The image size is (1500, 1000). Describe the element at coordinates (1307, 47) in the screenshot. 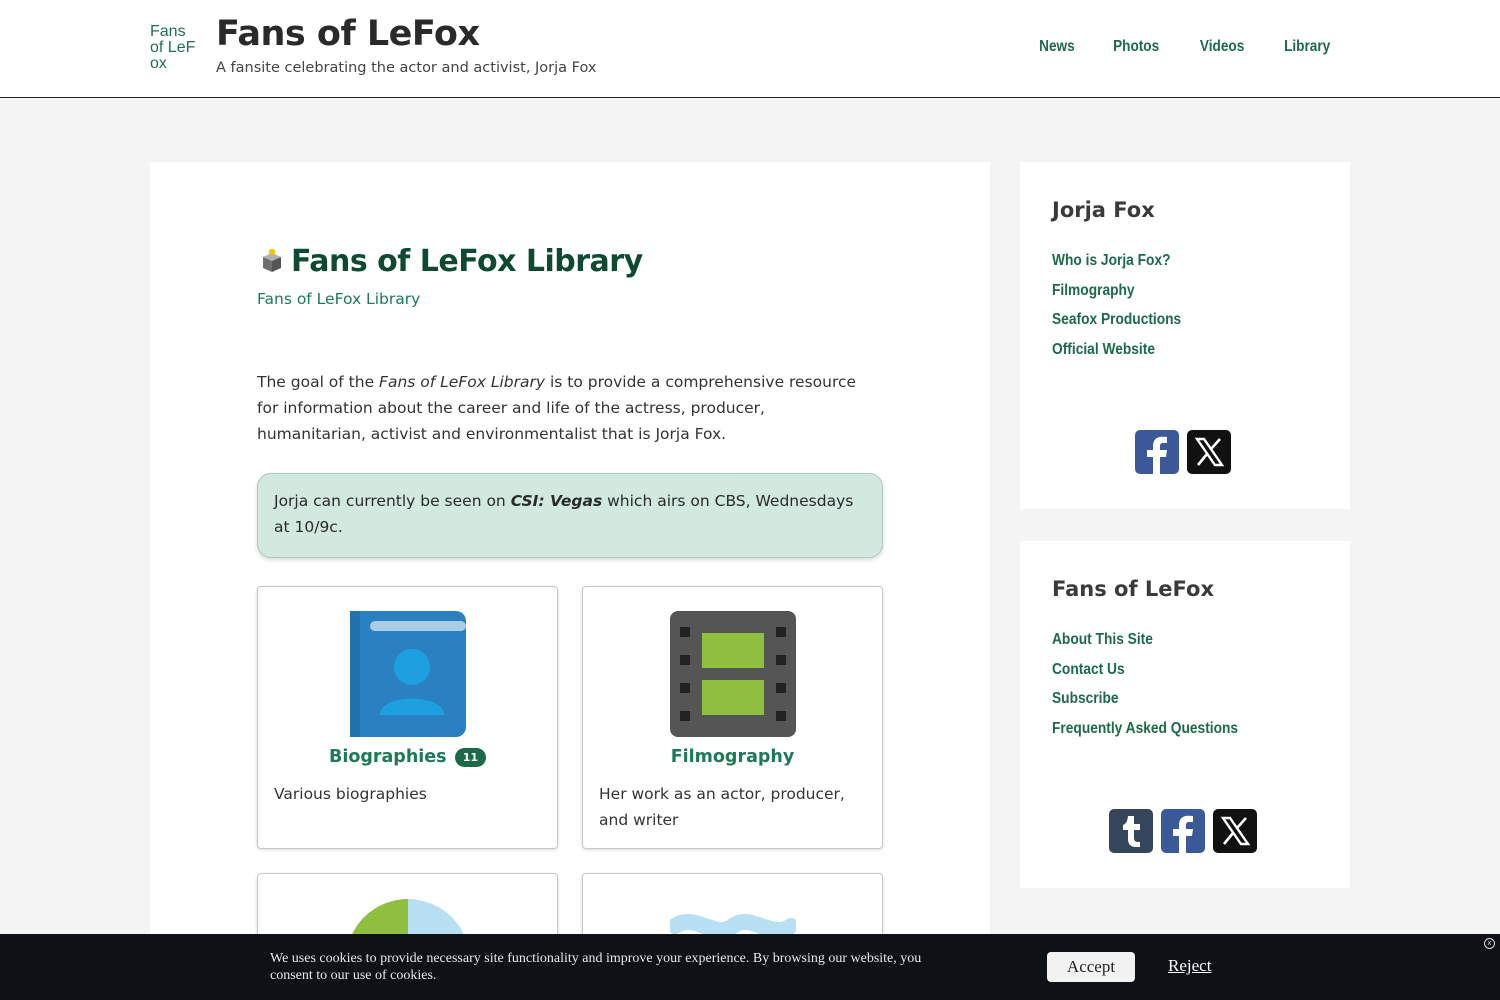

I see `nav-library: Library` at that location.